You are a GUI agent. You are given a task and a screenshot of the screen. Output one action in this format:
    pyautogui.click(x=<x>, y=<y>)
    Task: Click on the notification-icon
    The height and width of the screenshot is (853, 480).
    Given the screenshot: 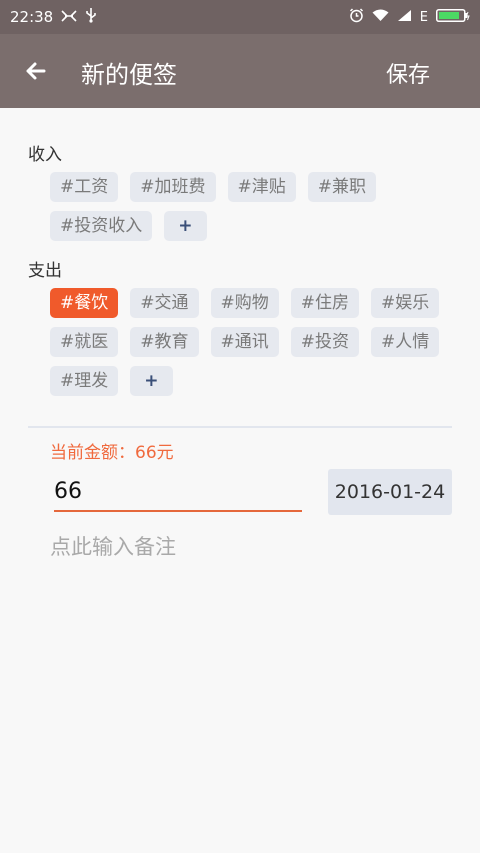 What is the action you would take?
    pyautogui.click(x=69, y=17)
    